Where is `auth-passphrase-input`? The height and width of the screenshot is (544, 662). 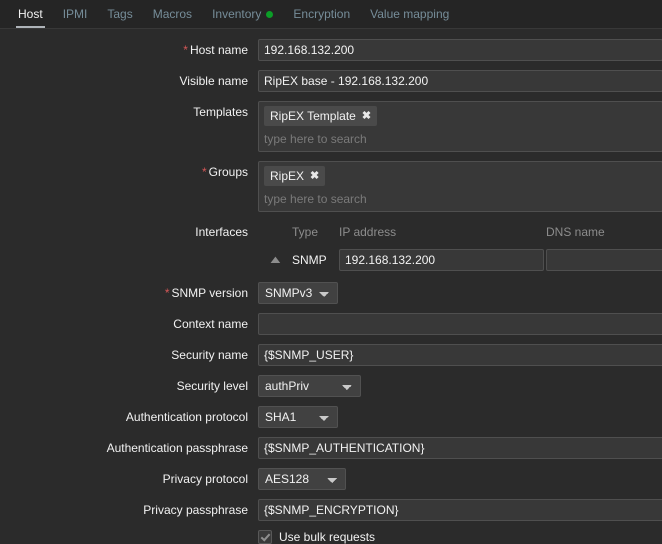
auth-passphrase-input is located at coordinates (460, 448).